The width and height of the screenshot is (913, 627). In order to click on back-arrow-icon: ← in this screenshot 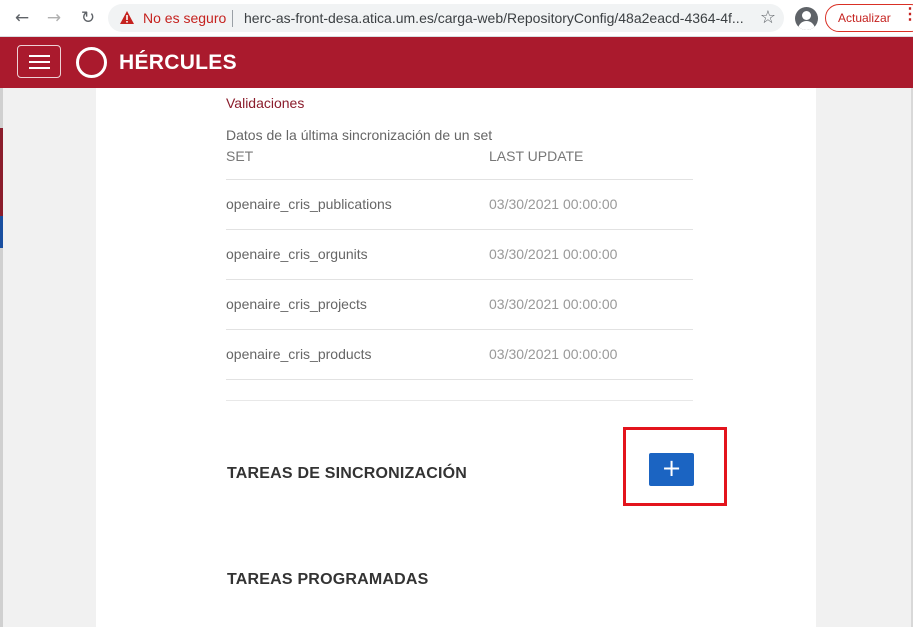, I will do `click(22, 18)`.